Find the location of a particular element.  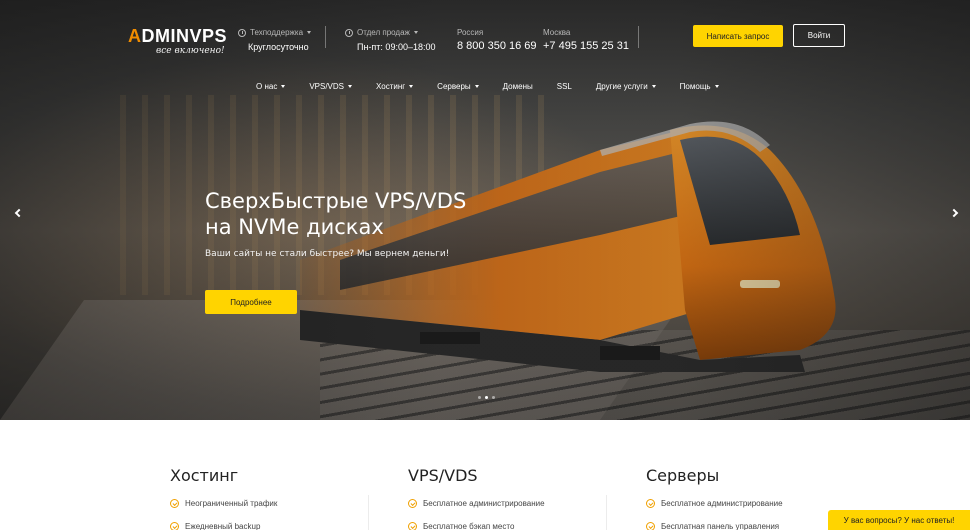

list-item: Ежедневный backup is located at coordinates (223, 526).